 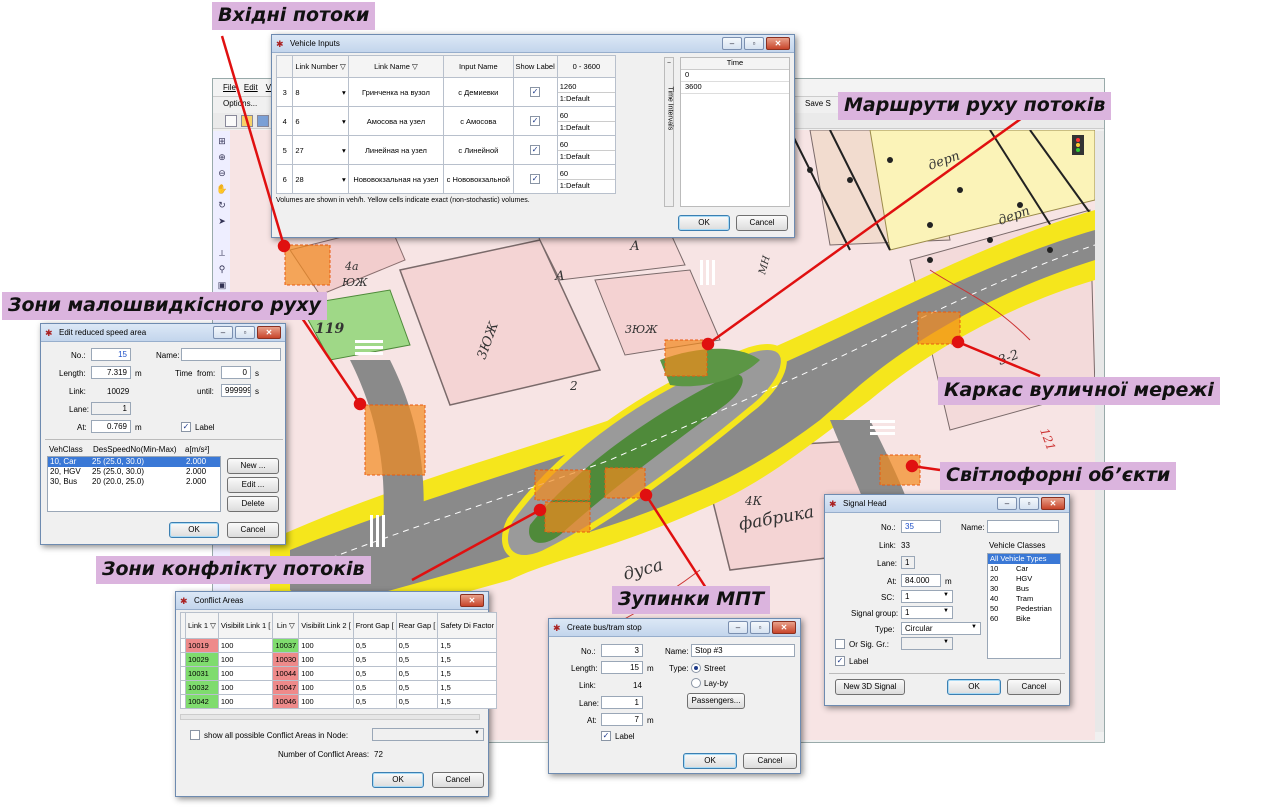 I want to click on annotation-traffic-signals: Світлофорні об’єкти, so click(x=1058, y=476).